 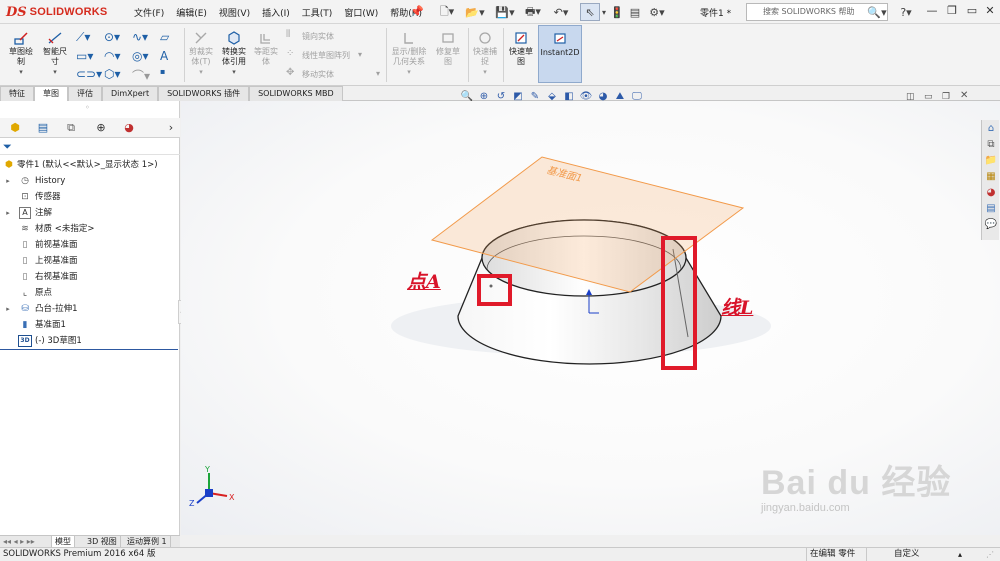 I want to click on offset-entities-button: 等距实 体, so click(x=266, y=48).